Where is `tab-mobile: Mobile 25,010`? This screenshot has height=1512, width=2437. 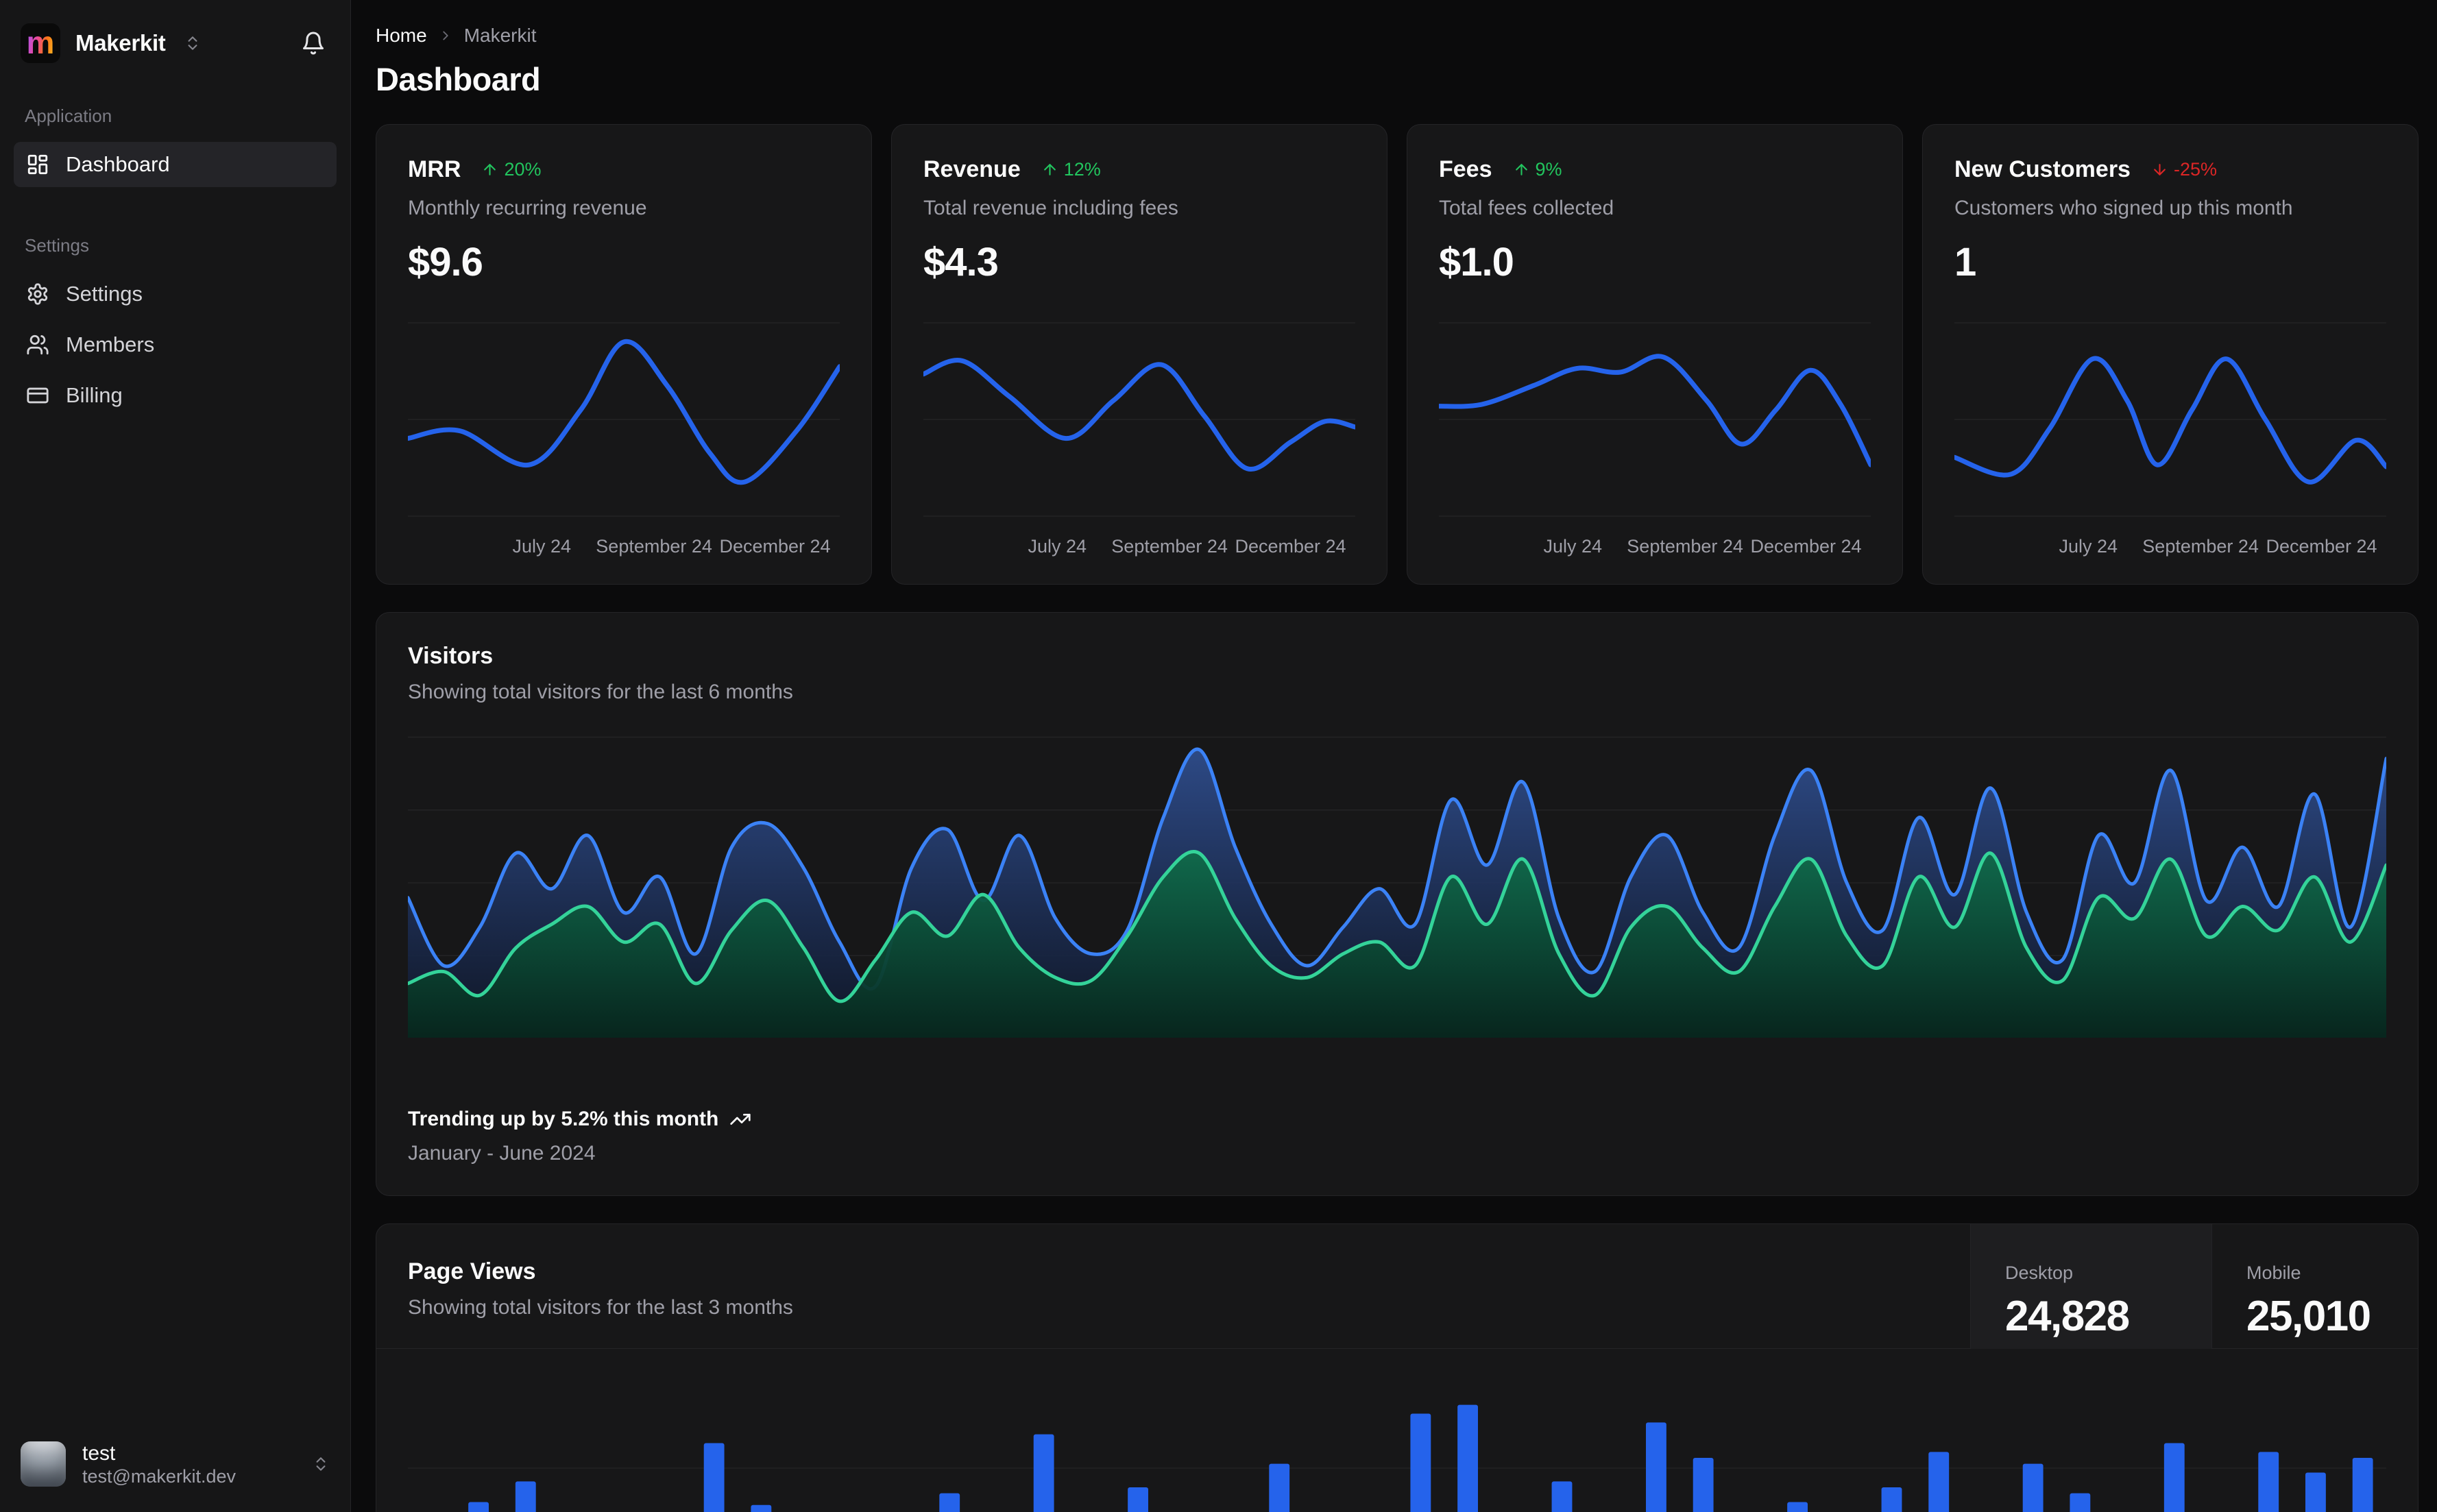
tab-mobile: Mobile 25,010 is located at coordinates (2314, 1286).